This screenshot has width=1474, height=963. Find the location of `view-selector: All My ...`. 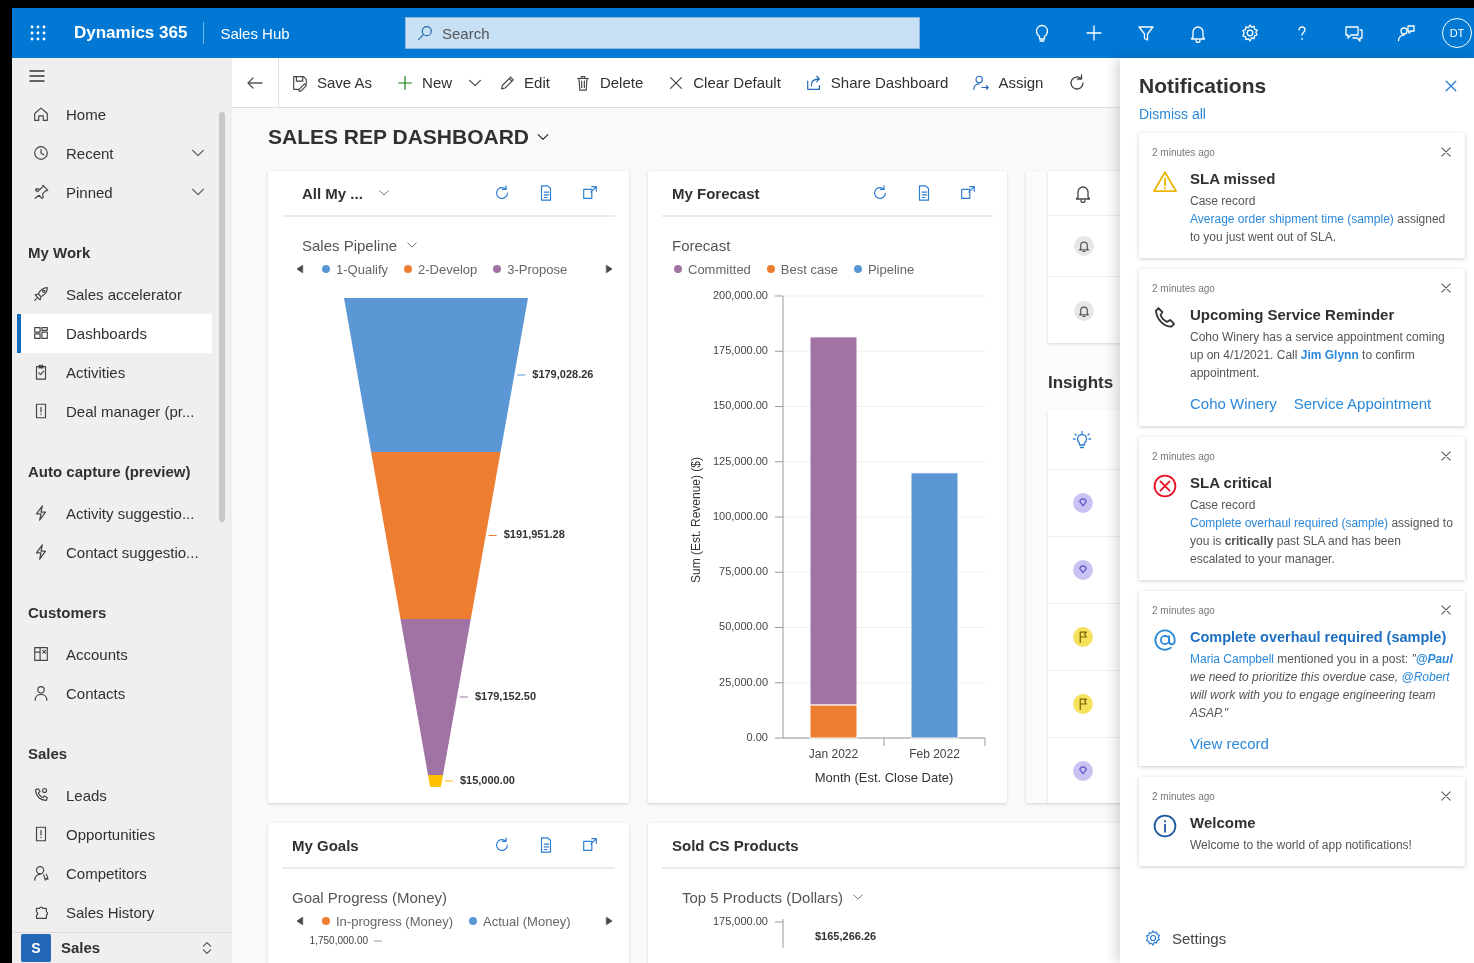

view-selector: All My ... is located at coordinates (346, 193).